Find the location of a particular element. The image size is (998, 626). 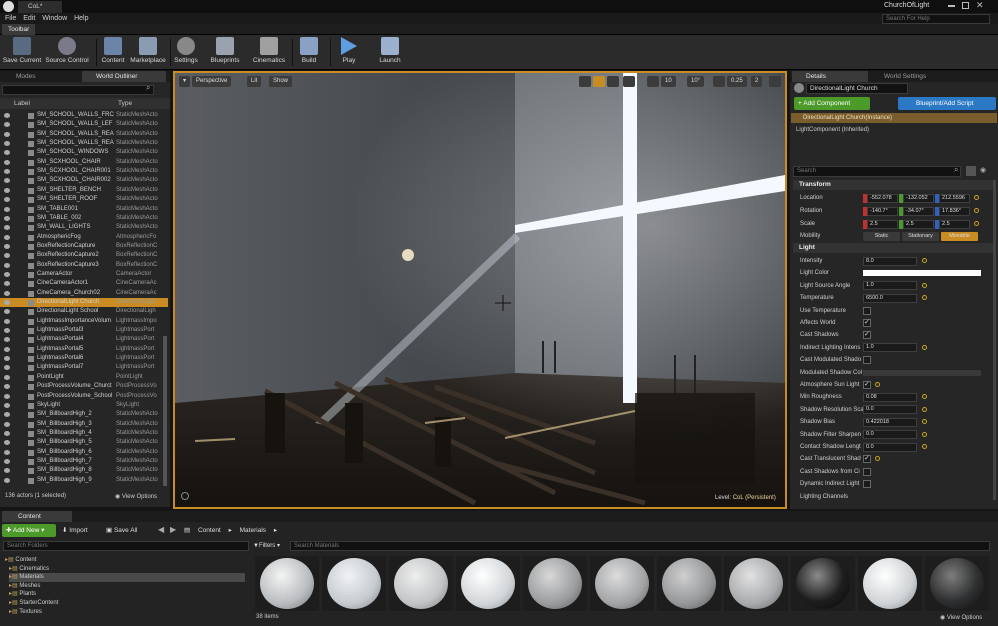

column-type: Type is located at coordinates (125, 103).